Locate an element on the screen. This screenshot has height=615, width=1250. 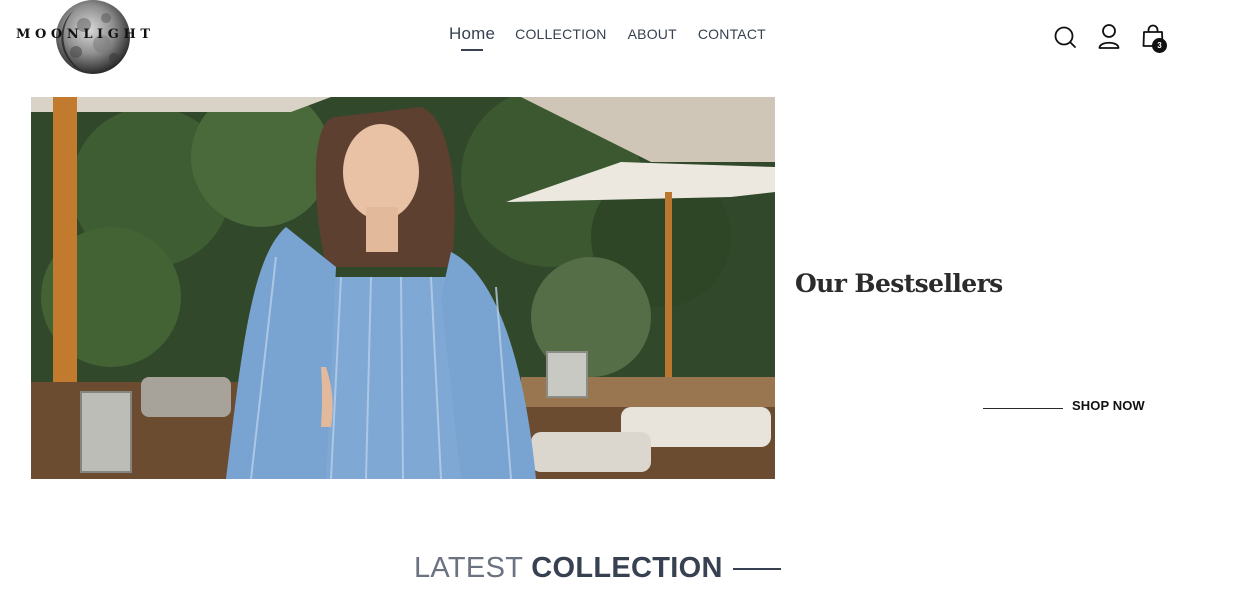
hero-title: Our Bestsellers is located at coordinates (899, 283).